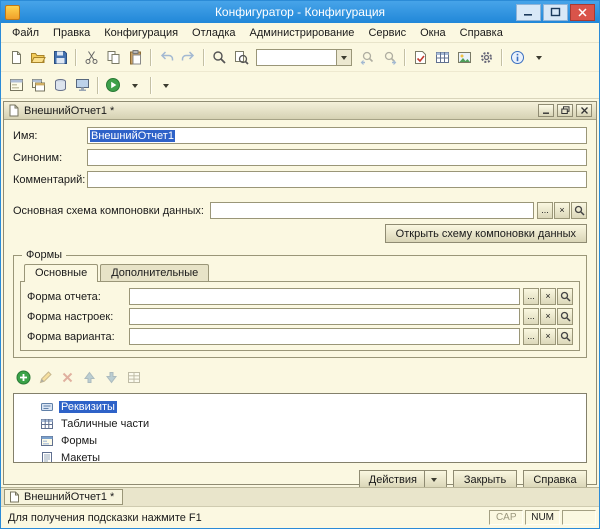  Describe the element at coordinates (300, 406) in the screenshot. I see `tree-item-attributes: Реквизиты` at that location.